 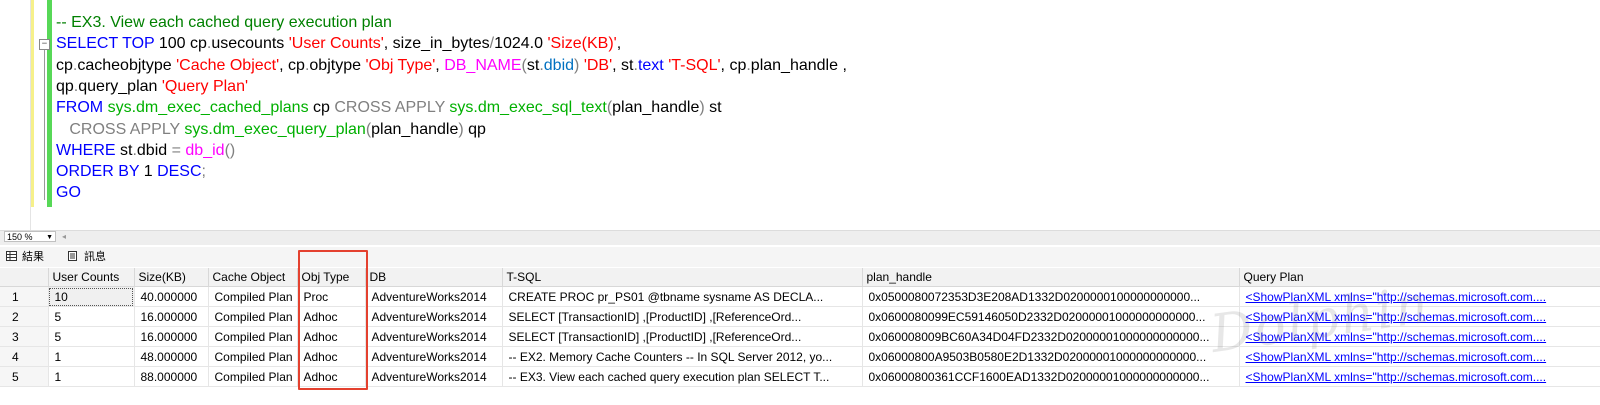 What do you see at coordinates (95, 257) in the screenshot?
I see `tab-messages: 訊息` at bounding box center [95, 257].